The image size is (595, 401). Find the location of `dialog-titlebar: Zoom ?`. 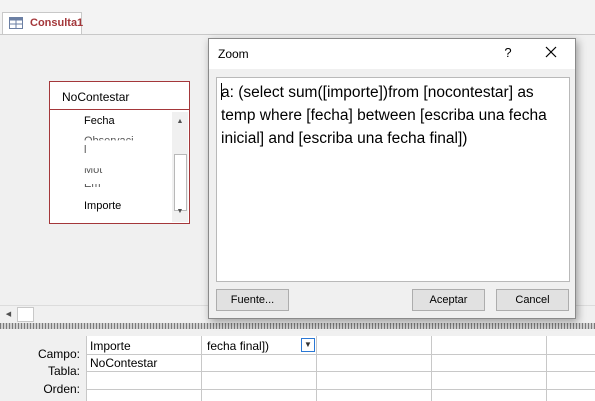

dialog-titlebar: Zoom ? is located at coordinates (392, 54).